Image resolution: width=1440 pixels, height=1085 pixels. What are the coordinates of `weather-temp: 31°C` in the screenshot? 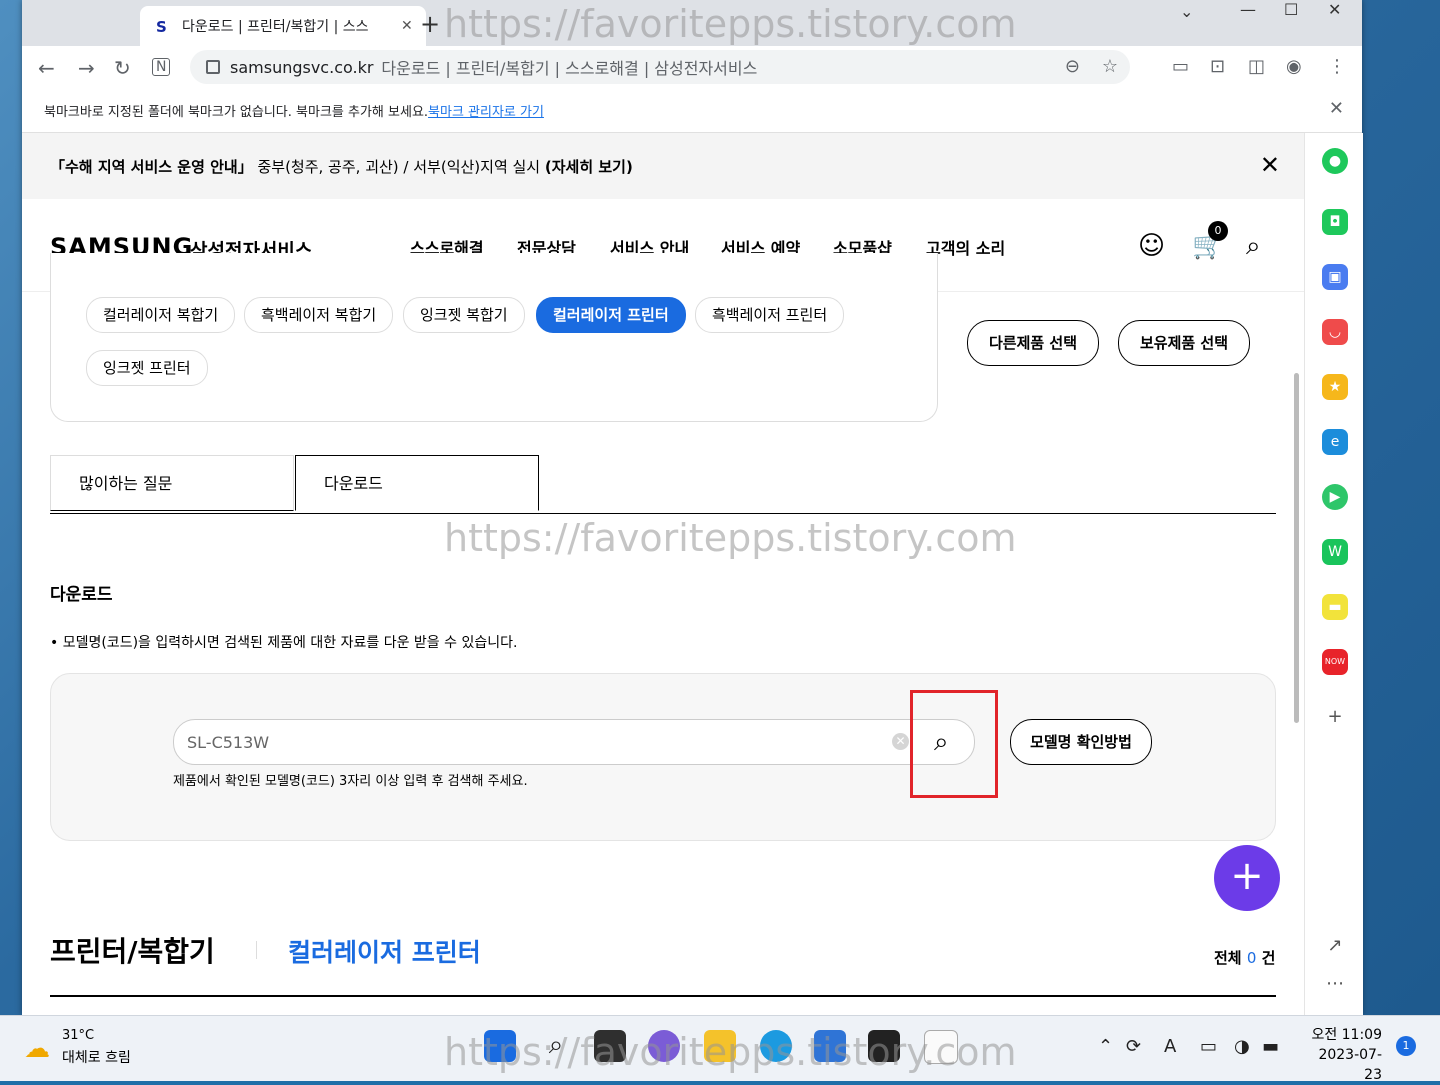 It's located at (78, 1035).